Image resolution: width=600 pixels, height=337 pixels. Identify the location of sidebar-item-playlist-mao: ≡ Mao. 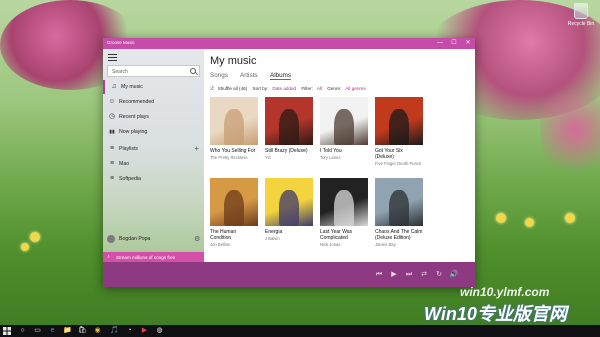
(153, 164).